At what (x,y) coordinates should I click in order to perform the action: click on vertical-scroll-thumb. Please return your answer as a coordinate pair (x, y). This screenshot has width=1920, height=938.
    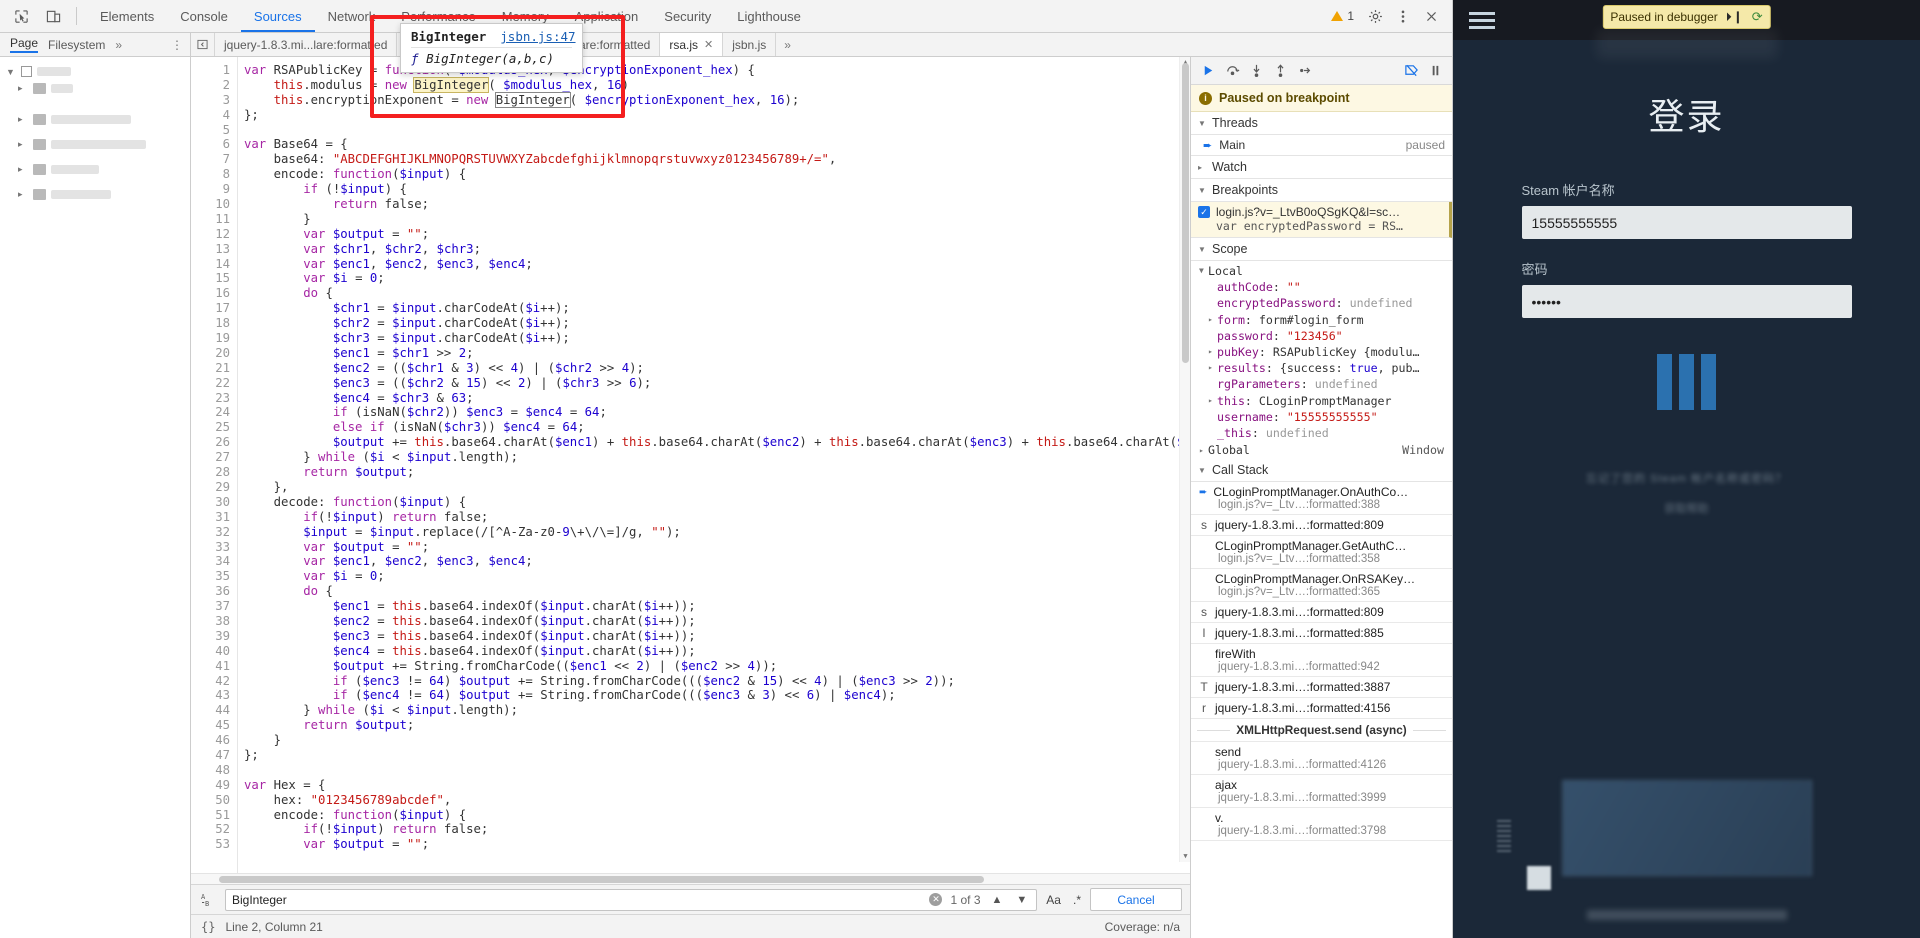
    Looking at the image, I should click on (1185, 213).